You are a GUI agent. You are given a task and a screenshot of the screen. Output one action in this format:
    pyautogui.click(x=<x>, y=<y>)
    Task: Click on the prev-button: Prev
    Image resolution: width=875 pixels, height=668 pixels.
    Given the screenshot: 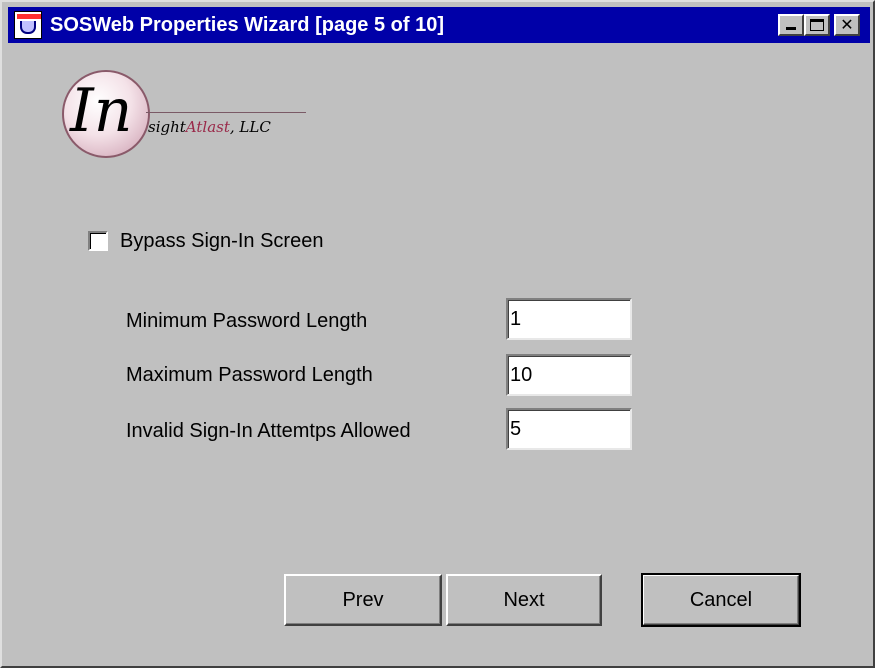 What is the action you would take?
    pyautogui.click(x=363, y=600)
    